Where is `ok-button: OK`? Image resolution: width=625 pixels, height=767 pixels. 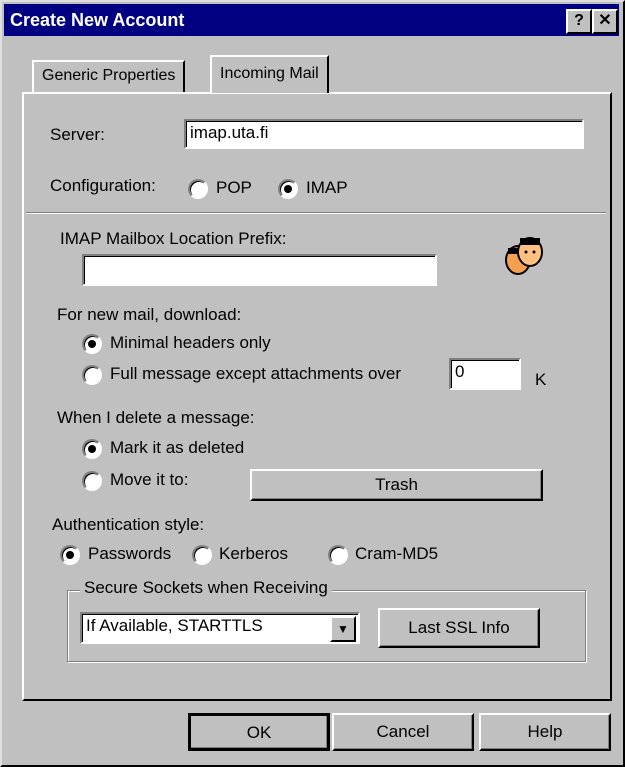 ok-button: OK is located at coordinates (259, 732).